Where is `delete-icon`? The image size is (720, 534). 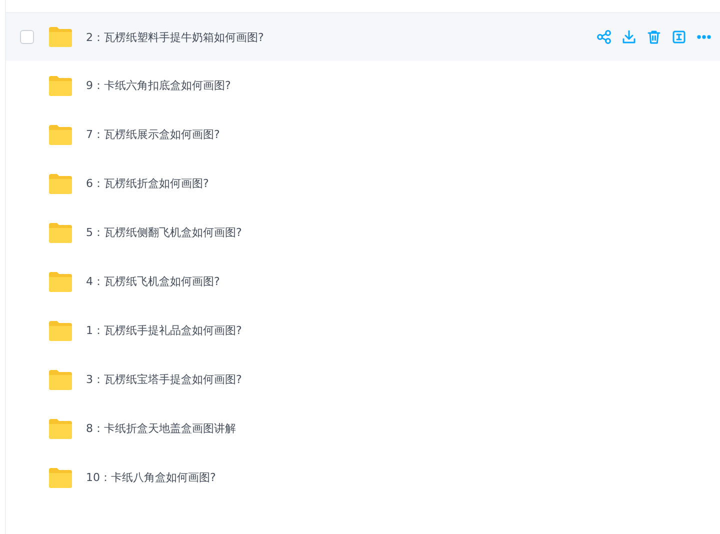 delete-icon is located at coordinates (654, 37).